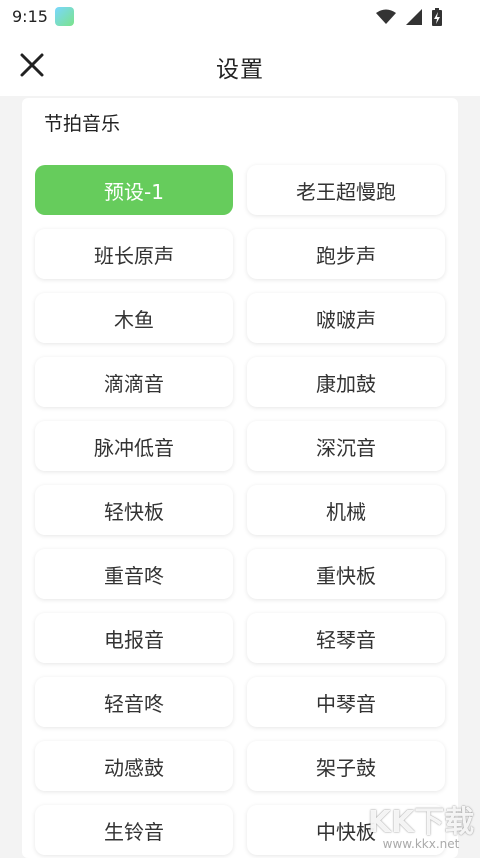 The image size is (480, 858). Describe the element at coordinates (346, 766) in the screenshot. I see `sound-option-button: 架子鼓` at that location.